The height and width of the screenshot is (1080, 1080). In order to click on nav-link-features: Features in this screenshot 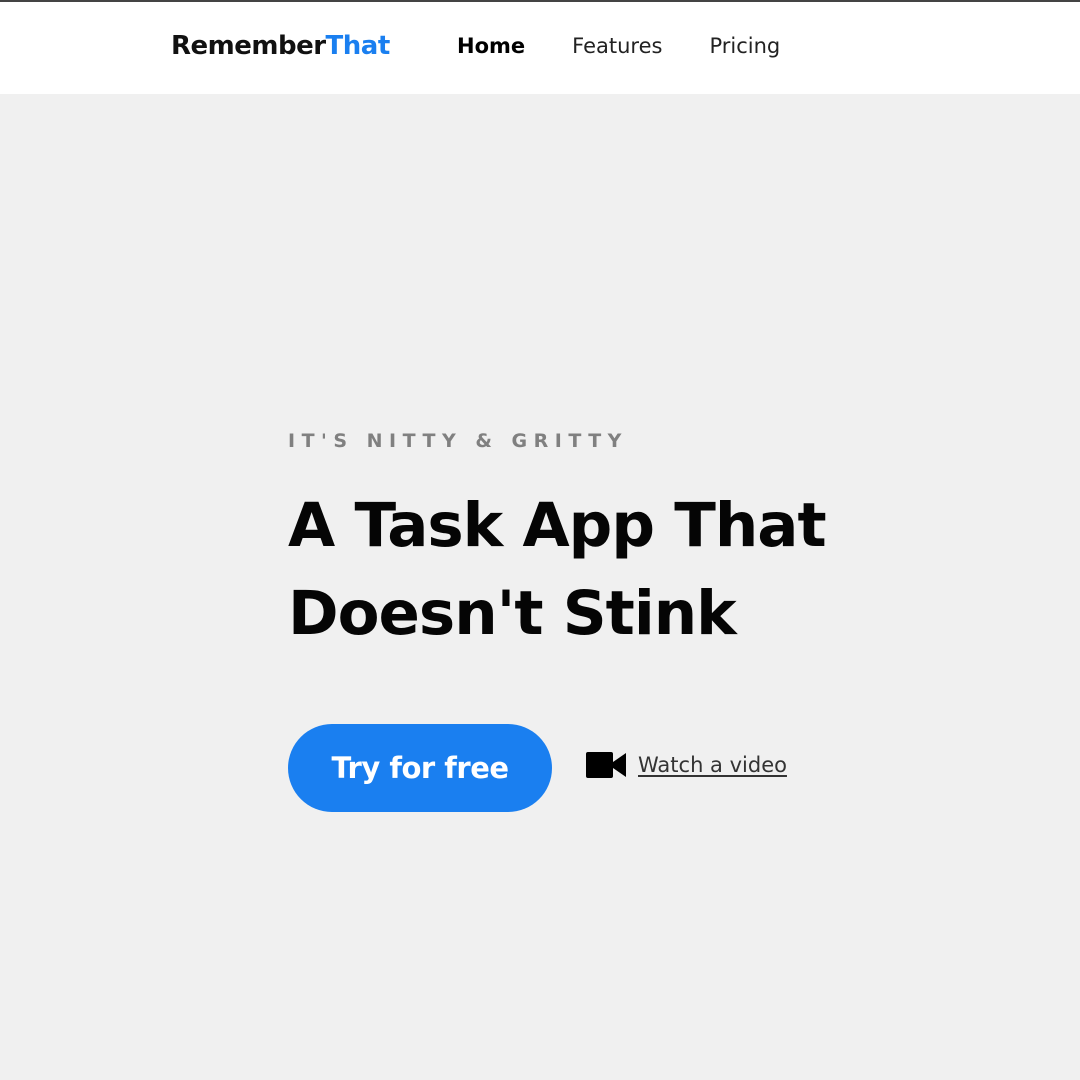, I will do `click(617, 46)`.